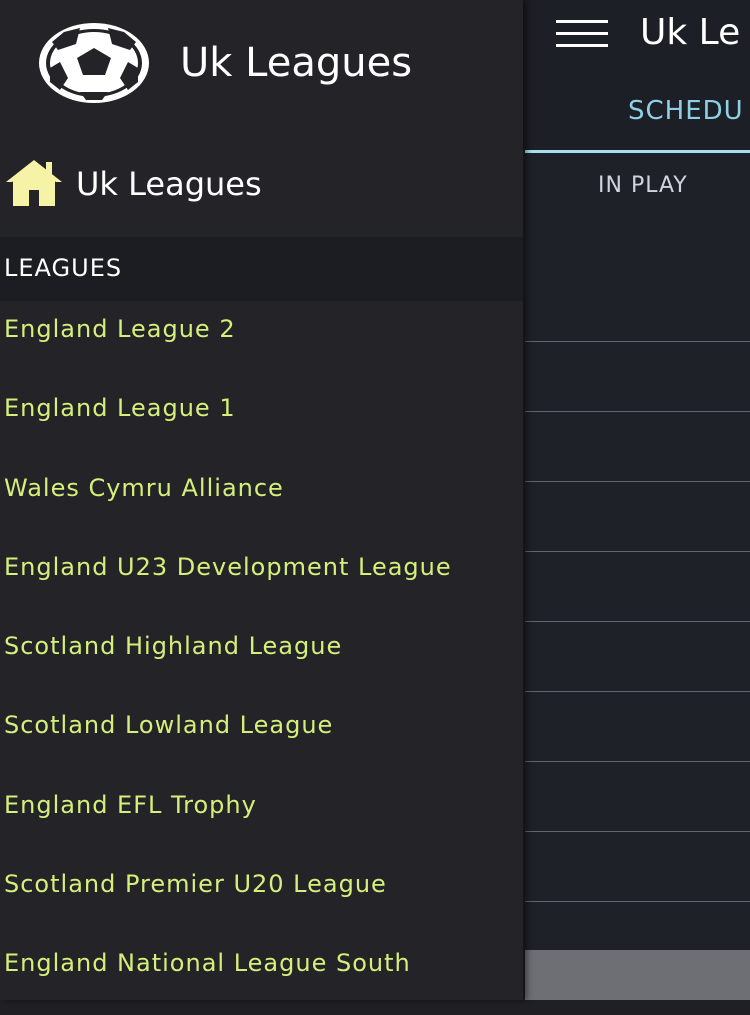 The image size is (750, 1015). I want to click on drawer-header: Uk Leagues, so click(261, 70).